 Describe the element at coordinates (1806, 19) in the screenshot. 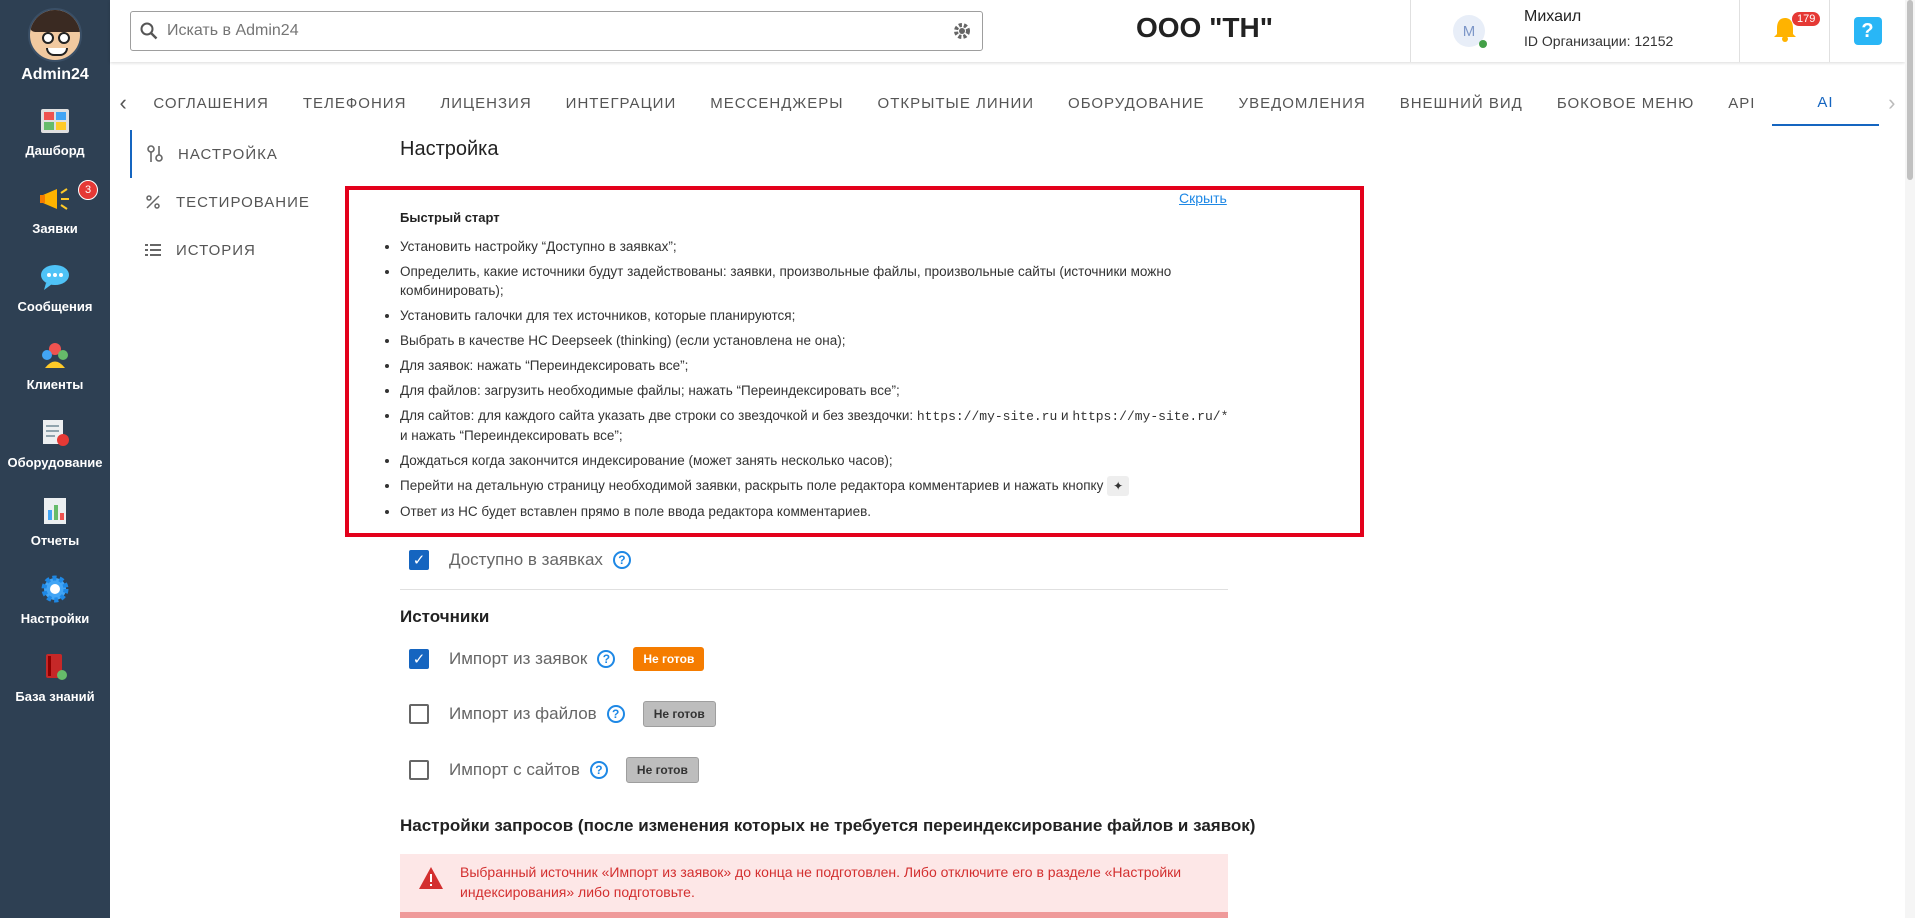

I see `notifications-count: 179` at that location.